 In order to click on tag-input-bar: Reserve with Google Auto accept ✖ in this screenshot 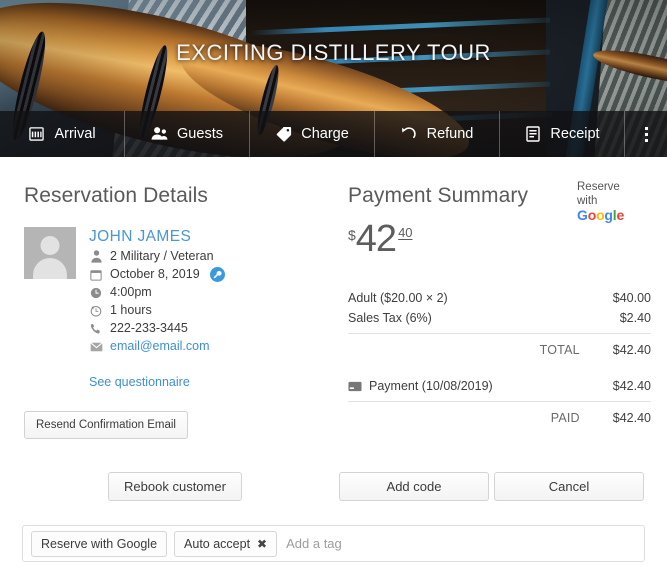, I will do `click(333, 543)`.